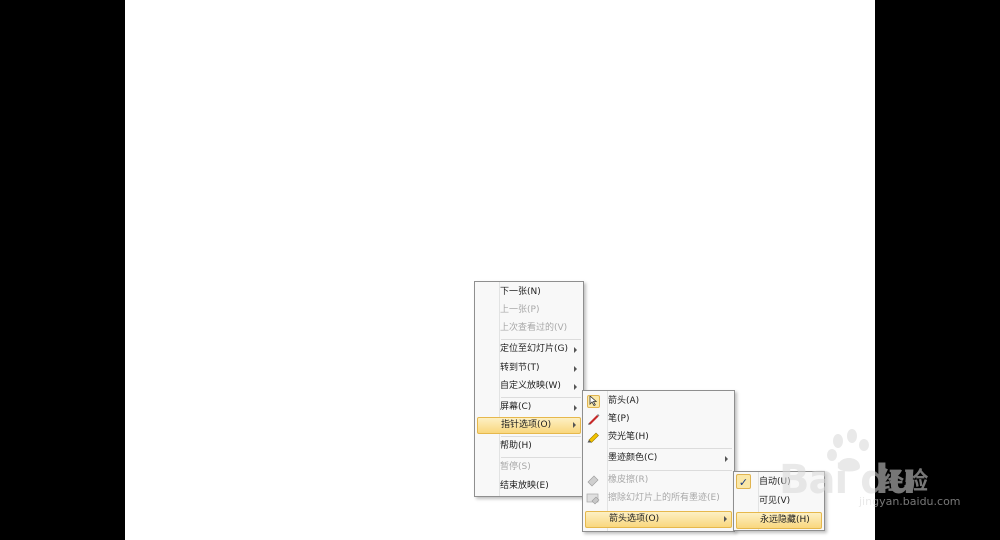 This screenshot has height=540, width=1000. Describe the element at coordinates (658, 419) in the screenshot. I see `menu-item-pen: 笔(P)` at that location.